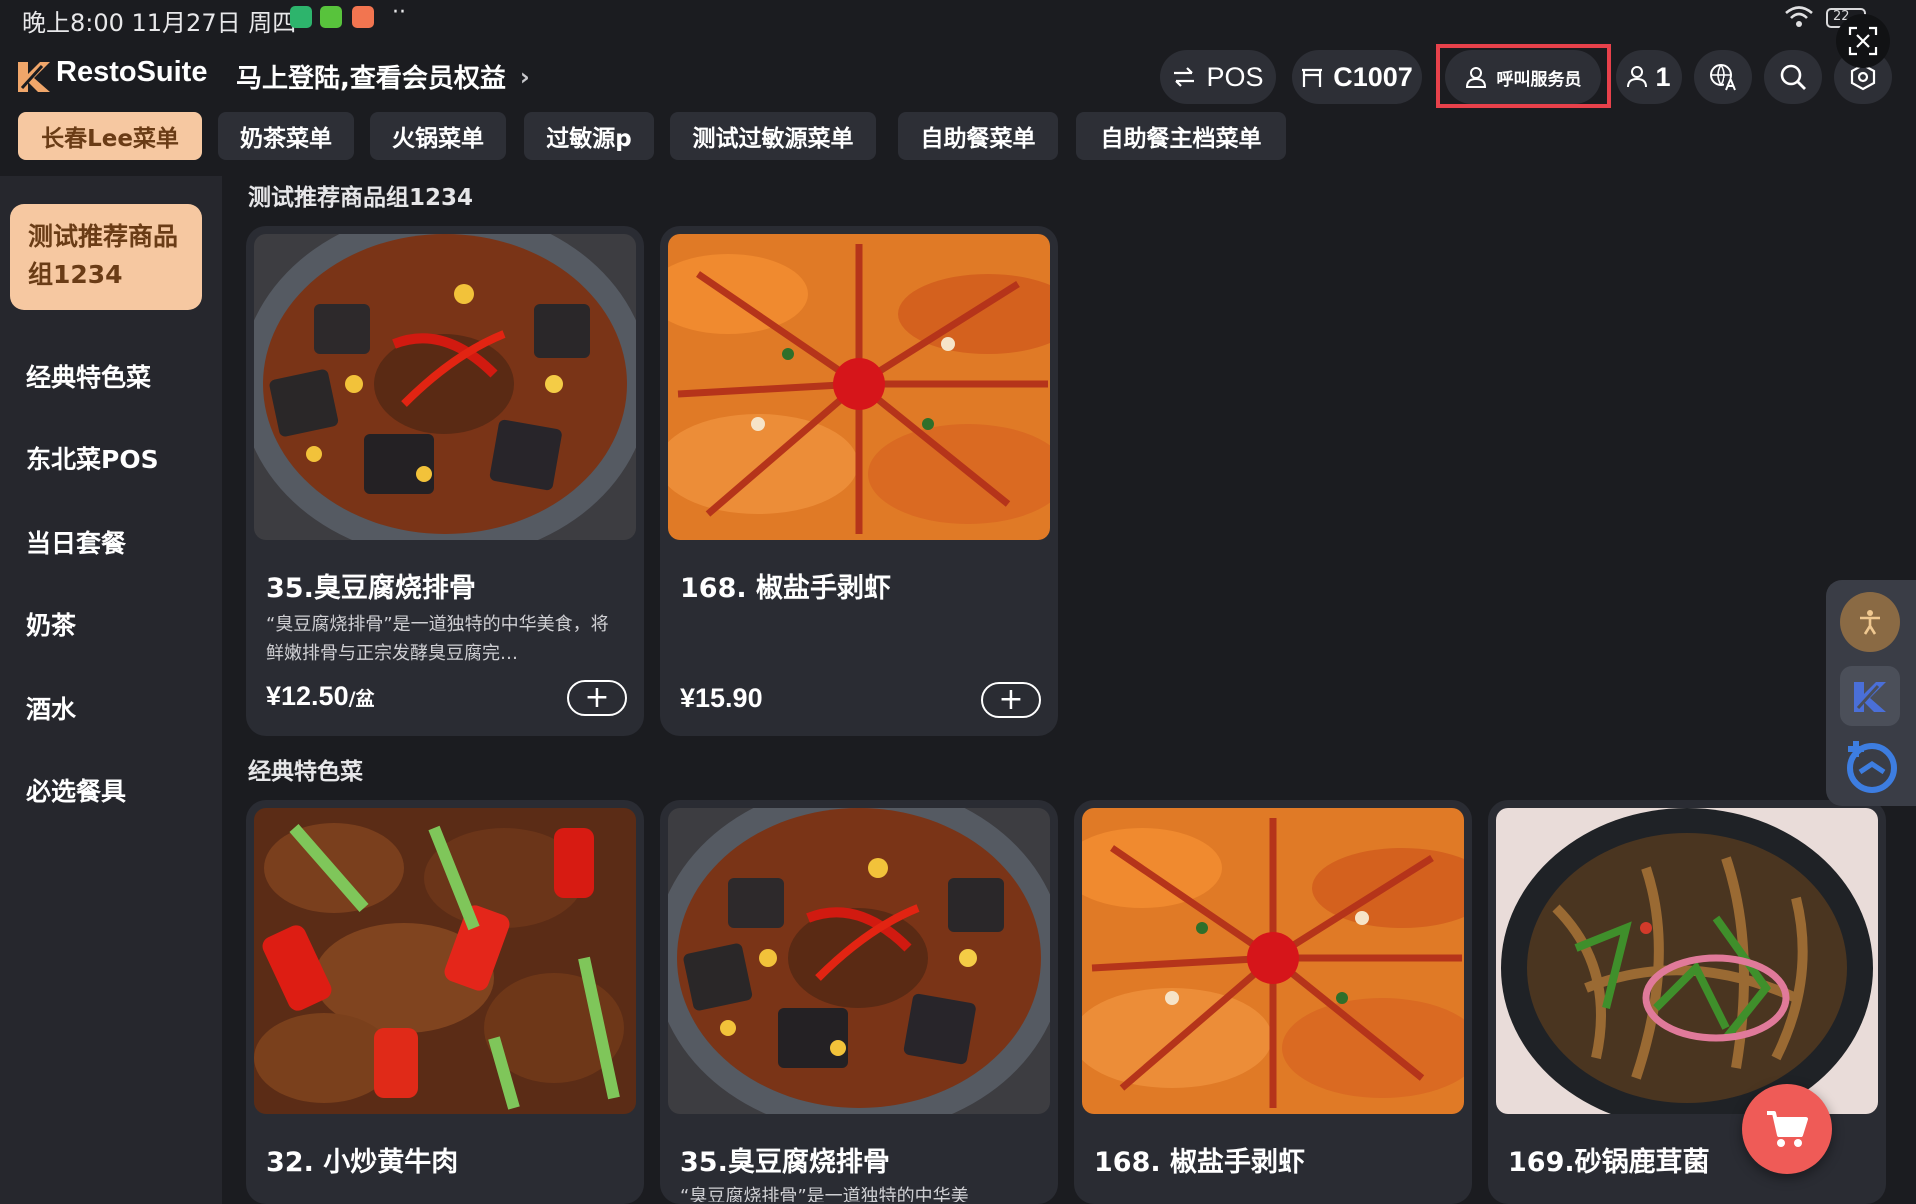 The image size is (1916, 1204). What do you see at coordinates (286, 136) in the screenshot?
I see `menu-tab-milk-tea: 奶茶菜单` at bounding box center [286, 136].